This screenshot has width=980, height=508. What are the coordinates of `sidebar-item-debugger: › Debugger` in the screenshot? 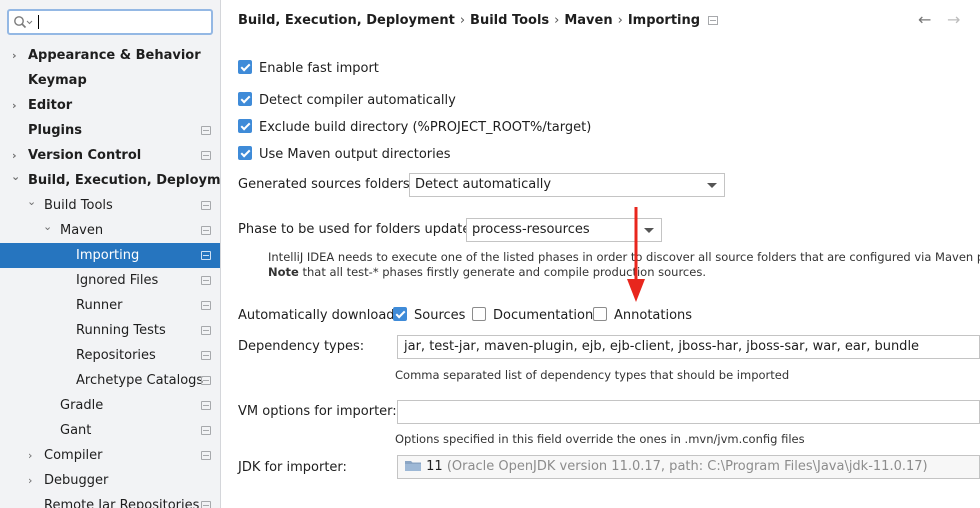 It's located at (110, 480).